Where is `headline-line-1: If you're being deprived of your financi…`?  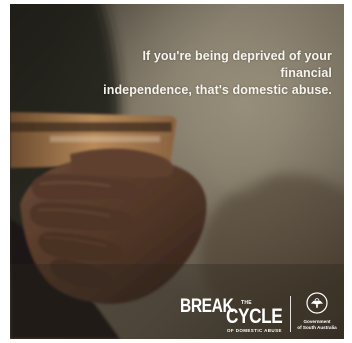
headline-line-1: If you're being deprived of your financi… is located at coordinates (237, 64).